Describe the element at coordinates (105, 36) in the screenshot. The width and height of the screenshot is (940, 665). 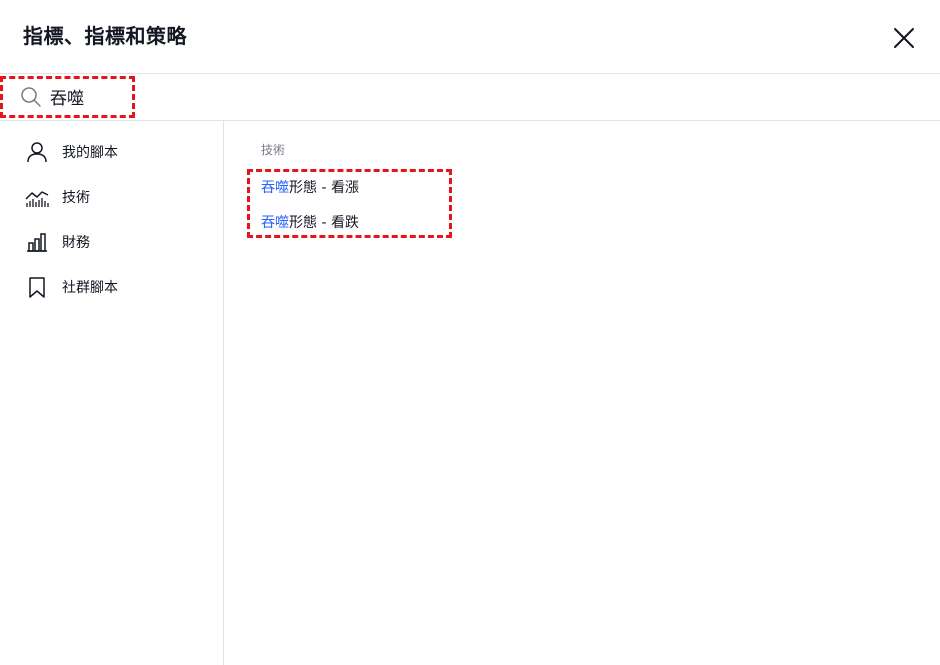
I see `dialog-title: 指標、指標和策略` at that location.